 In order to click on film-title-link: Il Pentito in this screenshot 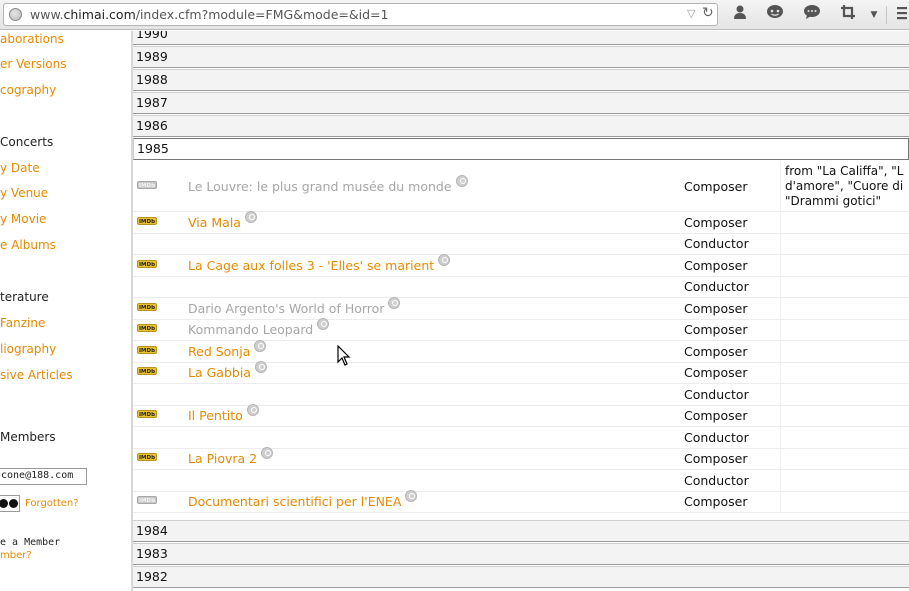, I will do `click(223, 413)`.